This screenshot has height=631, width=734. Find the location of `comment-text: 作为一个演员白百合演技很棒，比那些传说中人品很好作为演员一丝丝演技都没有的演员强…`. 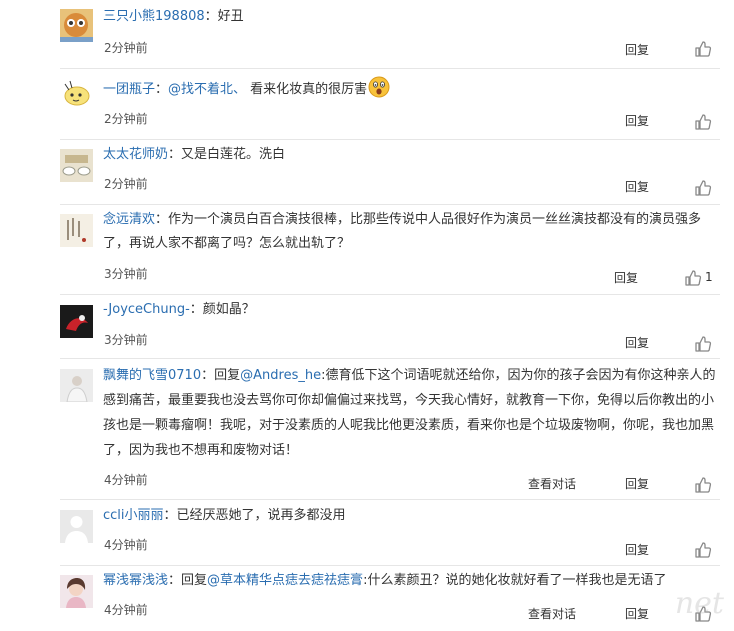

comment-text: 作为一个演员白百合演技很棒，比那些传说中人品很好作为演员一丝丝演技都没有的演员强… is located at coordinates (435, 219).